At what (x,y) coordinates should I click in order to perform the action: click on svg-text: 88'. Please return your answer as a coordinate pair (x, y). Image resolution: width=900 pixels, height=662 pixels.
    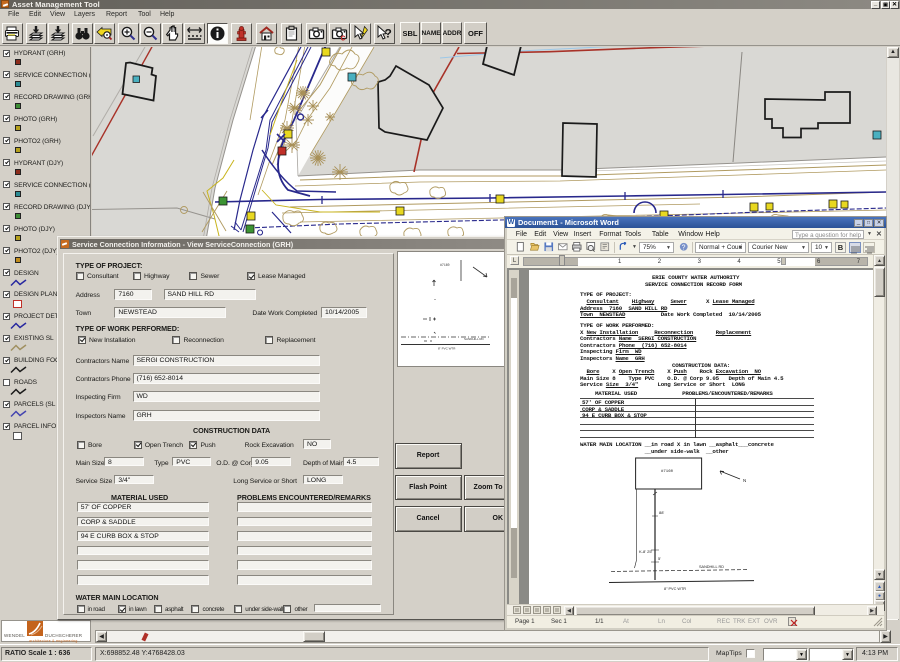
    Looking at the image, I should click on (661, 512).